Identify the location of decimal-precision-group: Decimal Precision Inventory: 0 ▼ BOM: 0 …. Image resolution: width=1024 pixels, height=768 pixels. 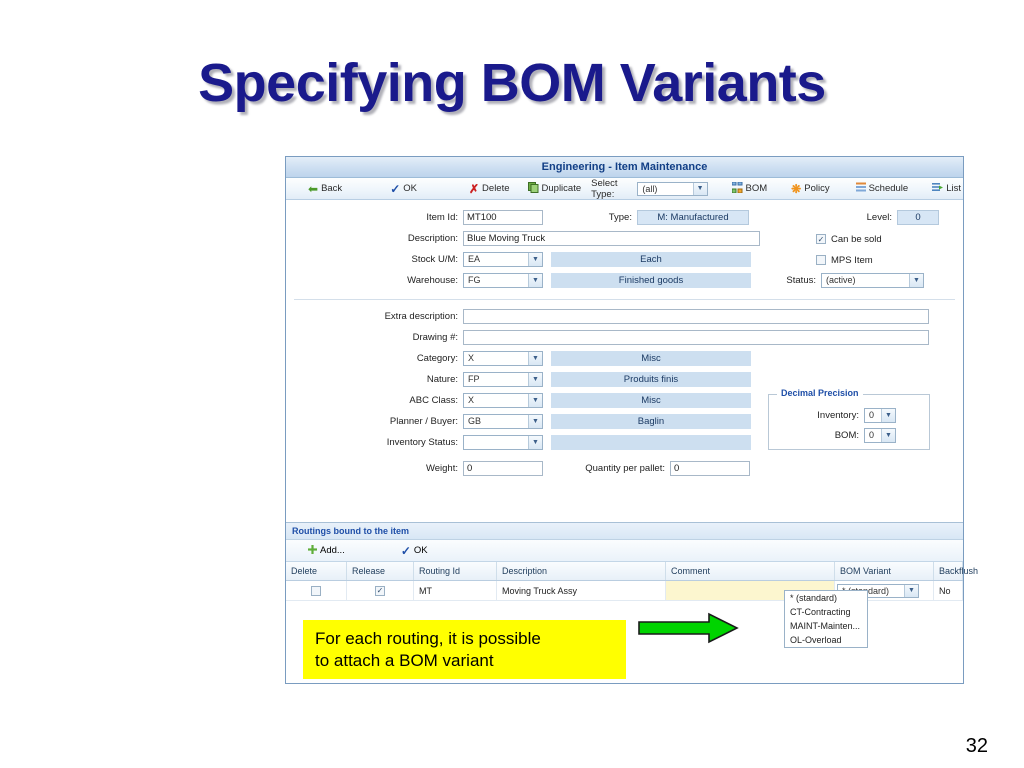
(849, 419).